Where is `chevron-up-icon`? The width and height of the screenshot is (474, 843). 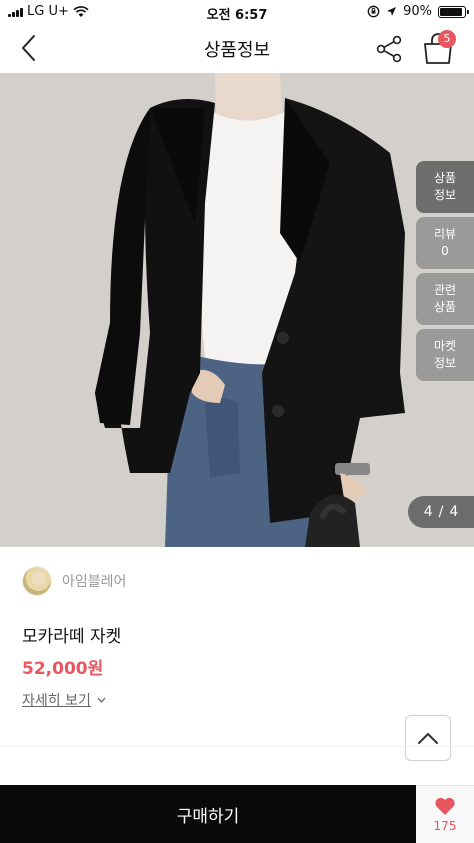
chevron-up-icon is located at coordinates (428, 738).